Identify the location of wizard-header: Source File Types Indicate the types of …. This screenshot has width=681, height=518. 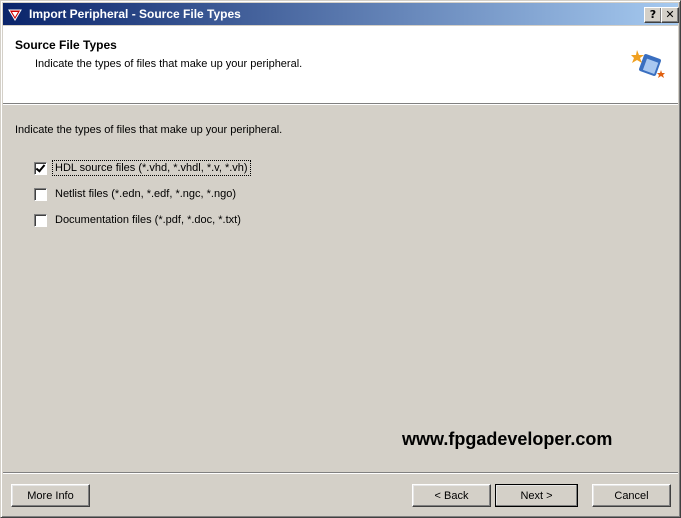
(340, 64).